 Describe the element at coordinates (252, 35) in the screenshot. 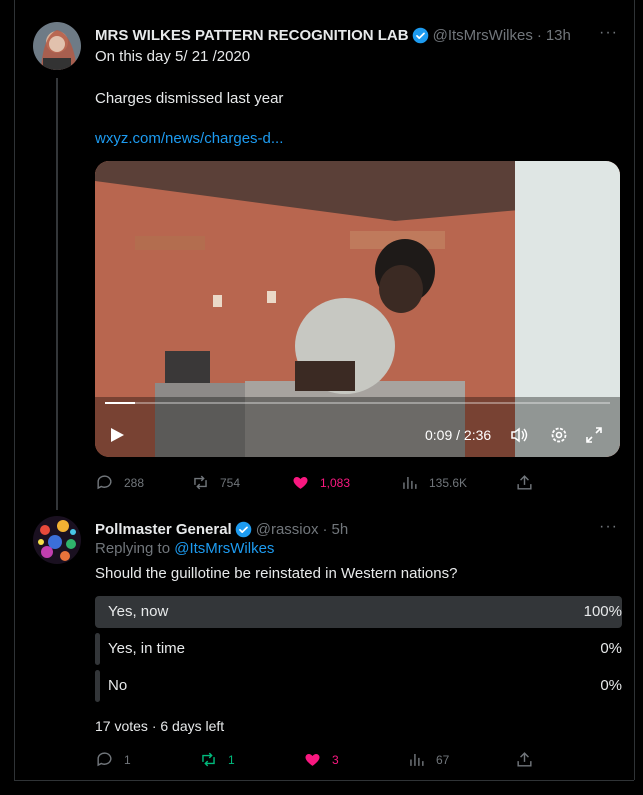

I see `display-name: MRS WILKES PATTERN RECOGNITION LAB` at that location.